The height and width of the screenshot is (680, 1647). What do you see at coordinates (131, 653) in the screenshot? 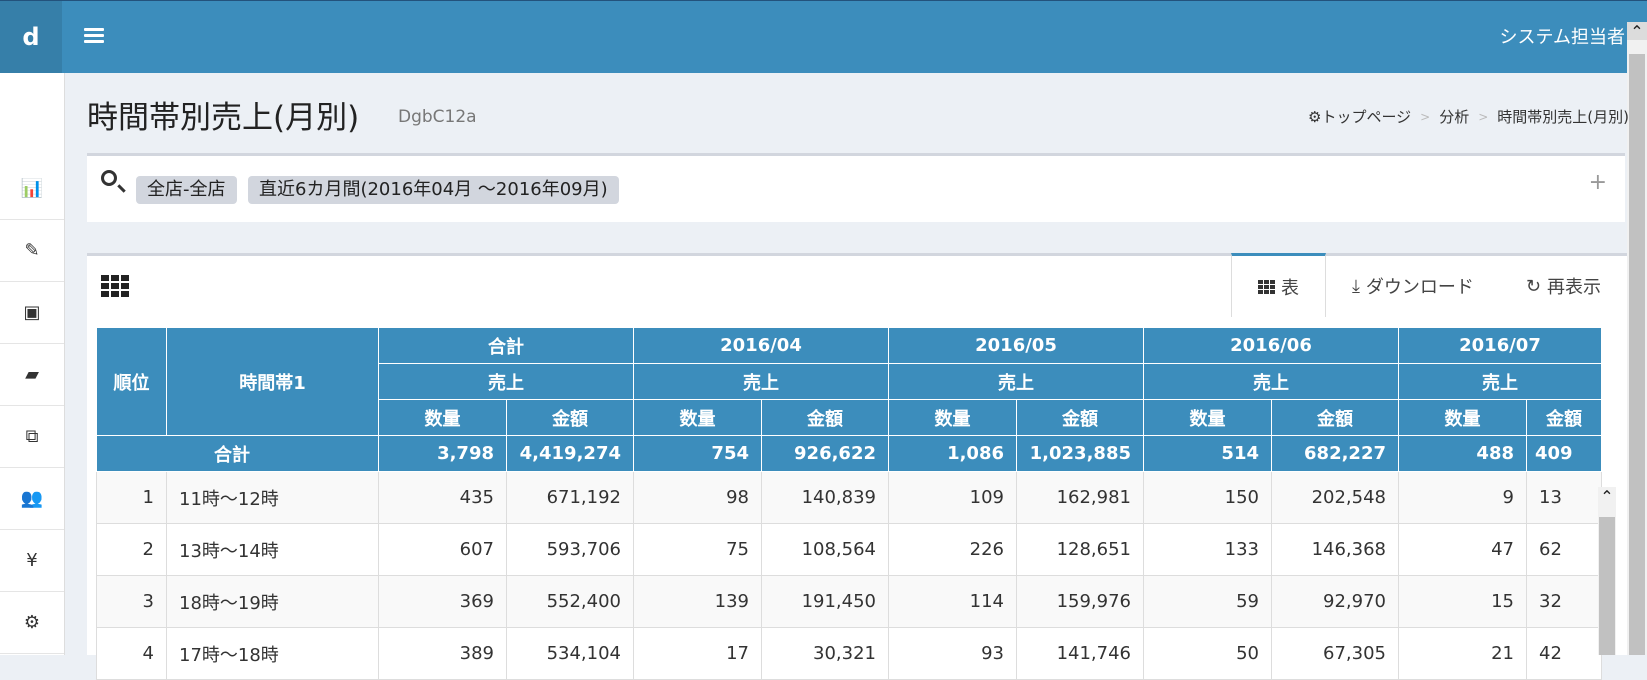
I see `rank-cell: 4` at bounding box center [131, 653].